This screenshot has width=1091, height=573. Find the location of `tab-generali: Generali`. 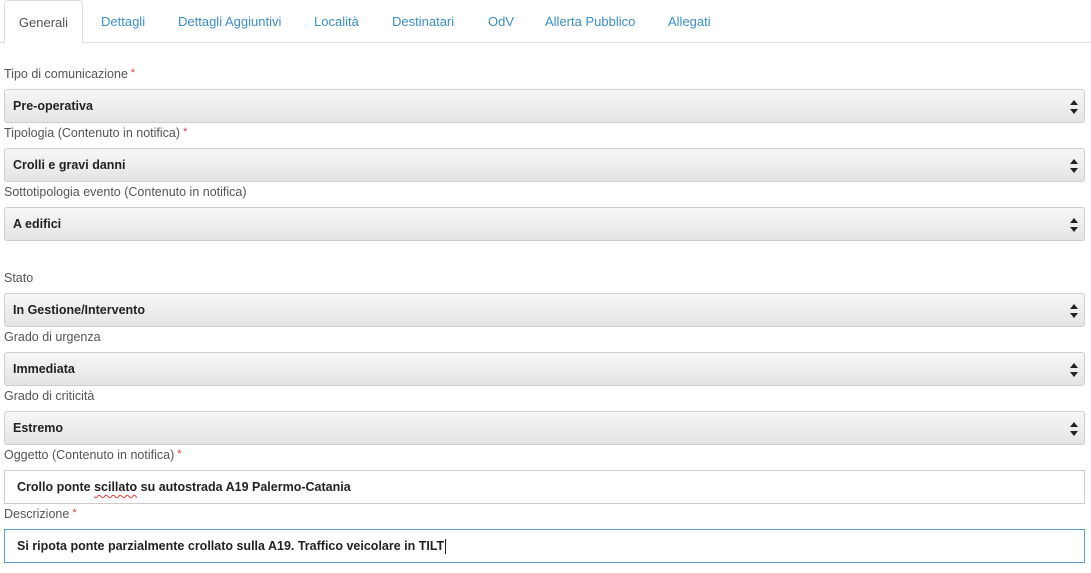

tab-generali: Generali is located at coordinates (43, 22).